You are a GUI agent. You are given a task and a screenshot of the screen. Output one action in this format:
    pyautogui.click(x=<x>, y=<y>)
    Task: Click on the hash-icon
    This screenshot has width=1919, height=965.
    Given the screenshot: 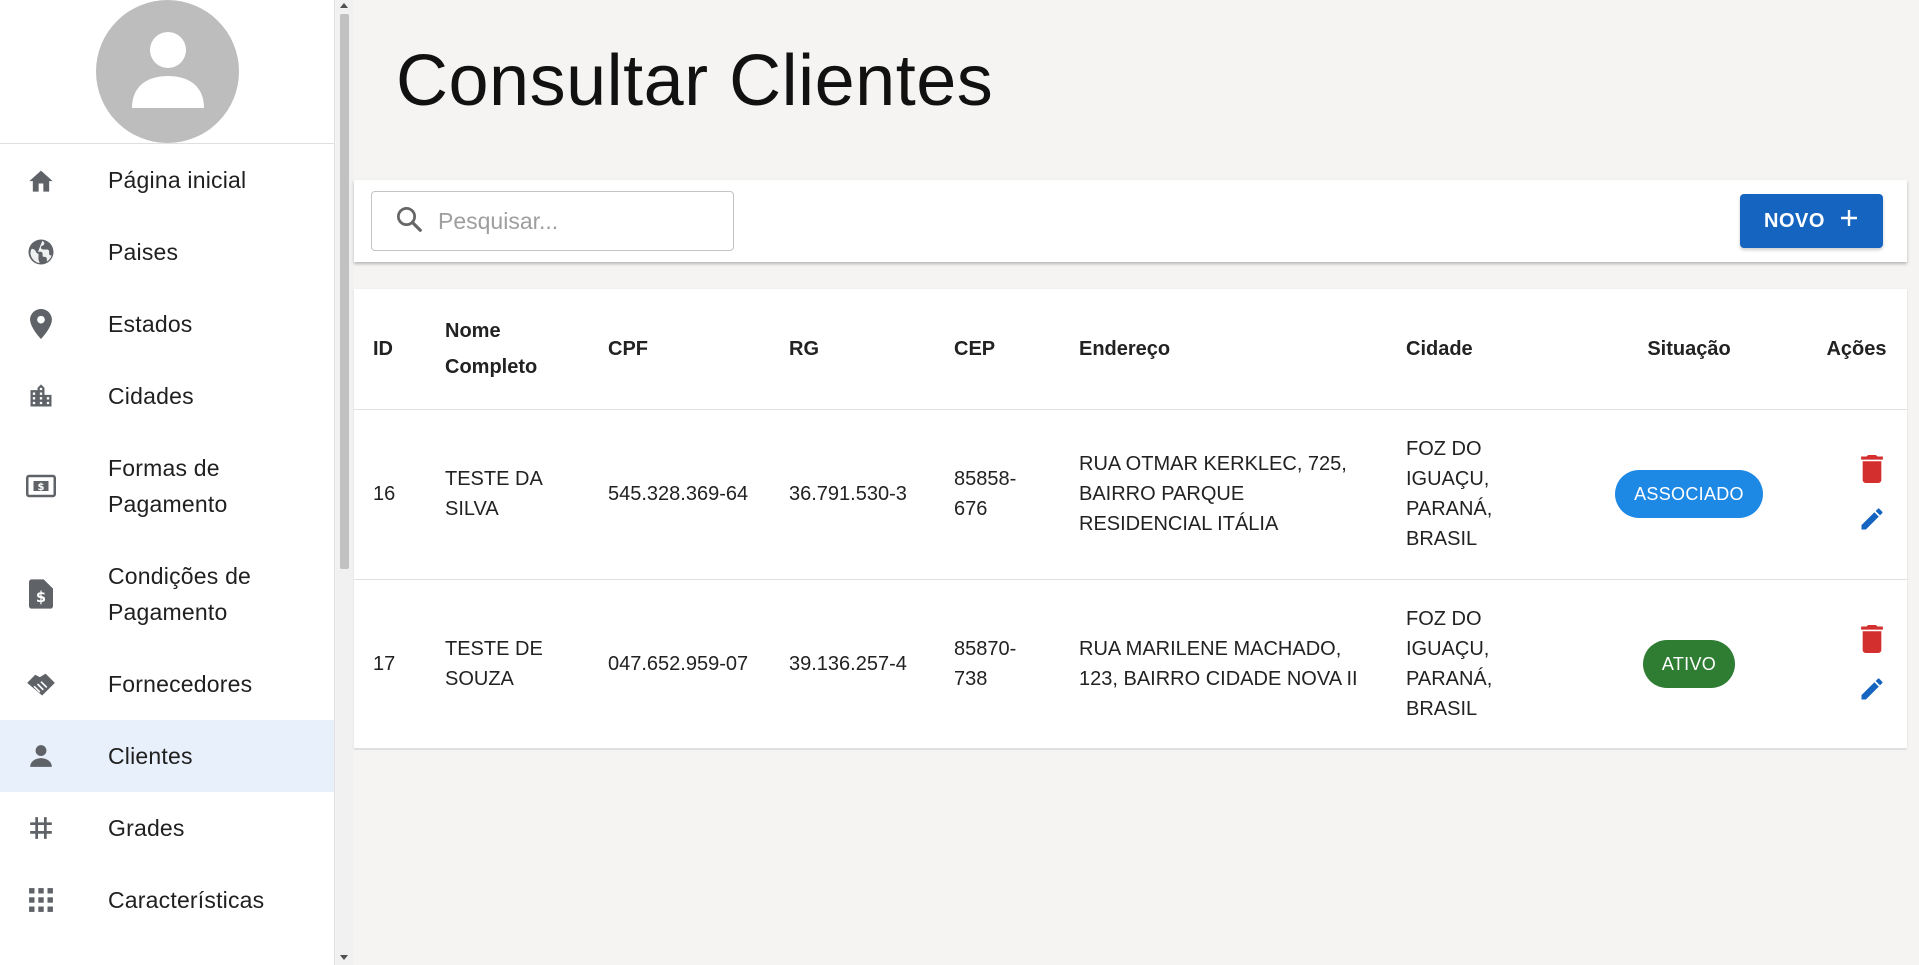 What is the action you would take?
    pyautogui.click(x=41, y=828)
    